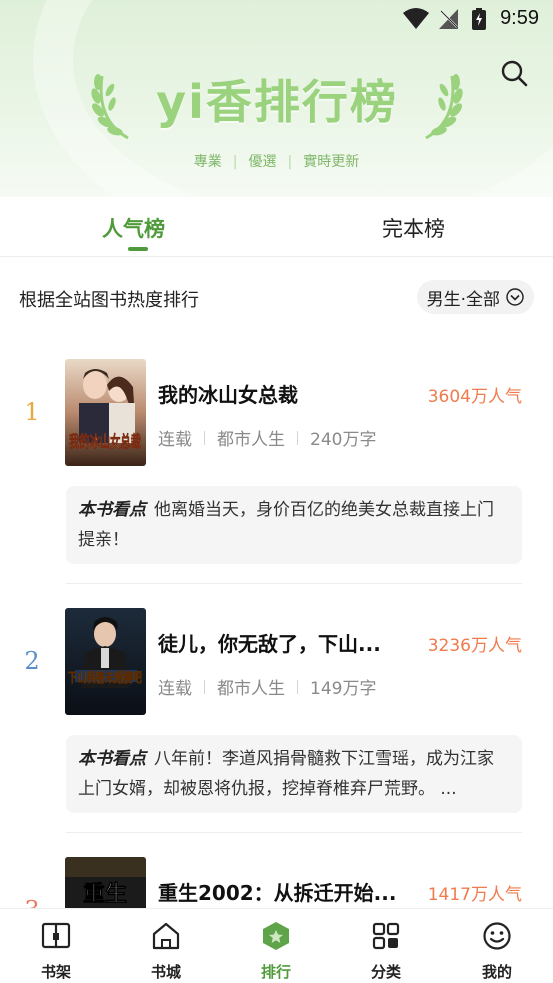 This screenshot has width=553, height=983. What do you see at coordinates (444, 107) in the screenshot?
I see `laurel-right-icon` at bounding box center [444, 107].